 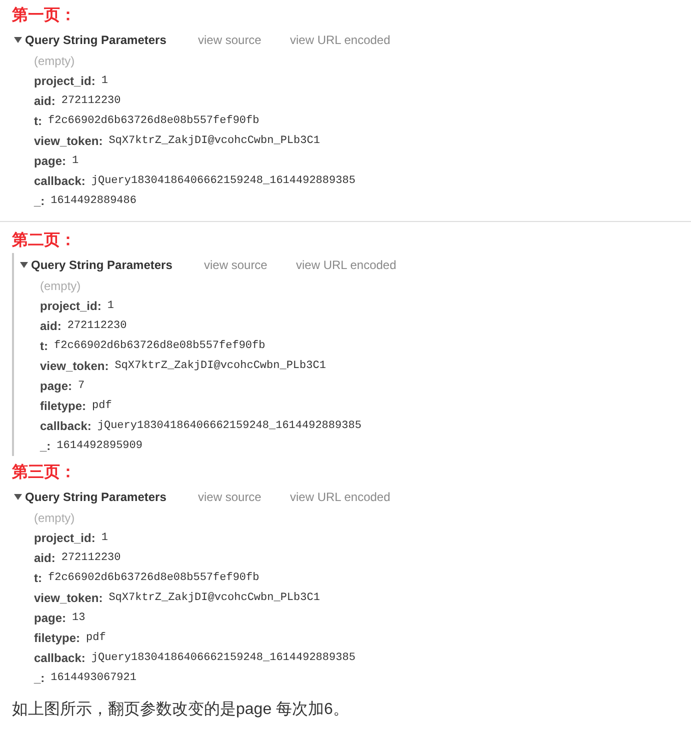 I want to click on param-value: 1614493067921, so click(x=93, y=678).